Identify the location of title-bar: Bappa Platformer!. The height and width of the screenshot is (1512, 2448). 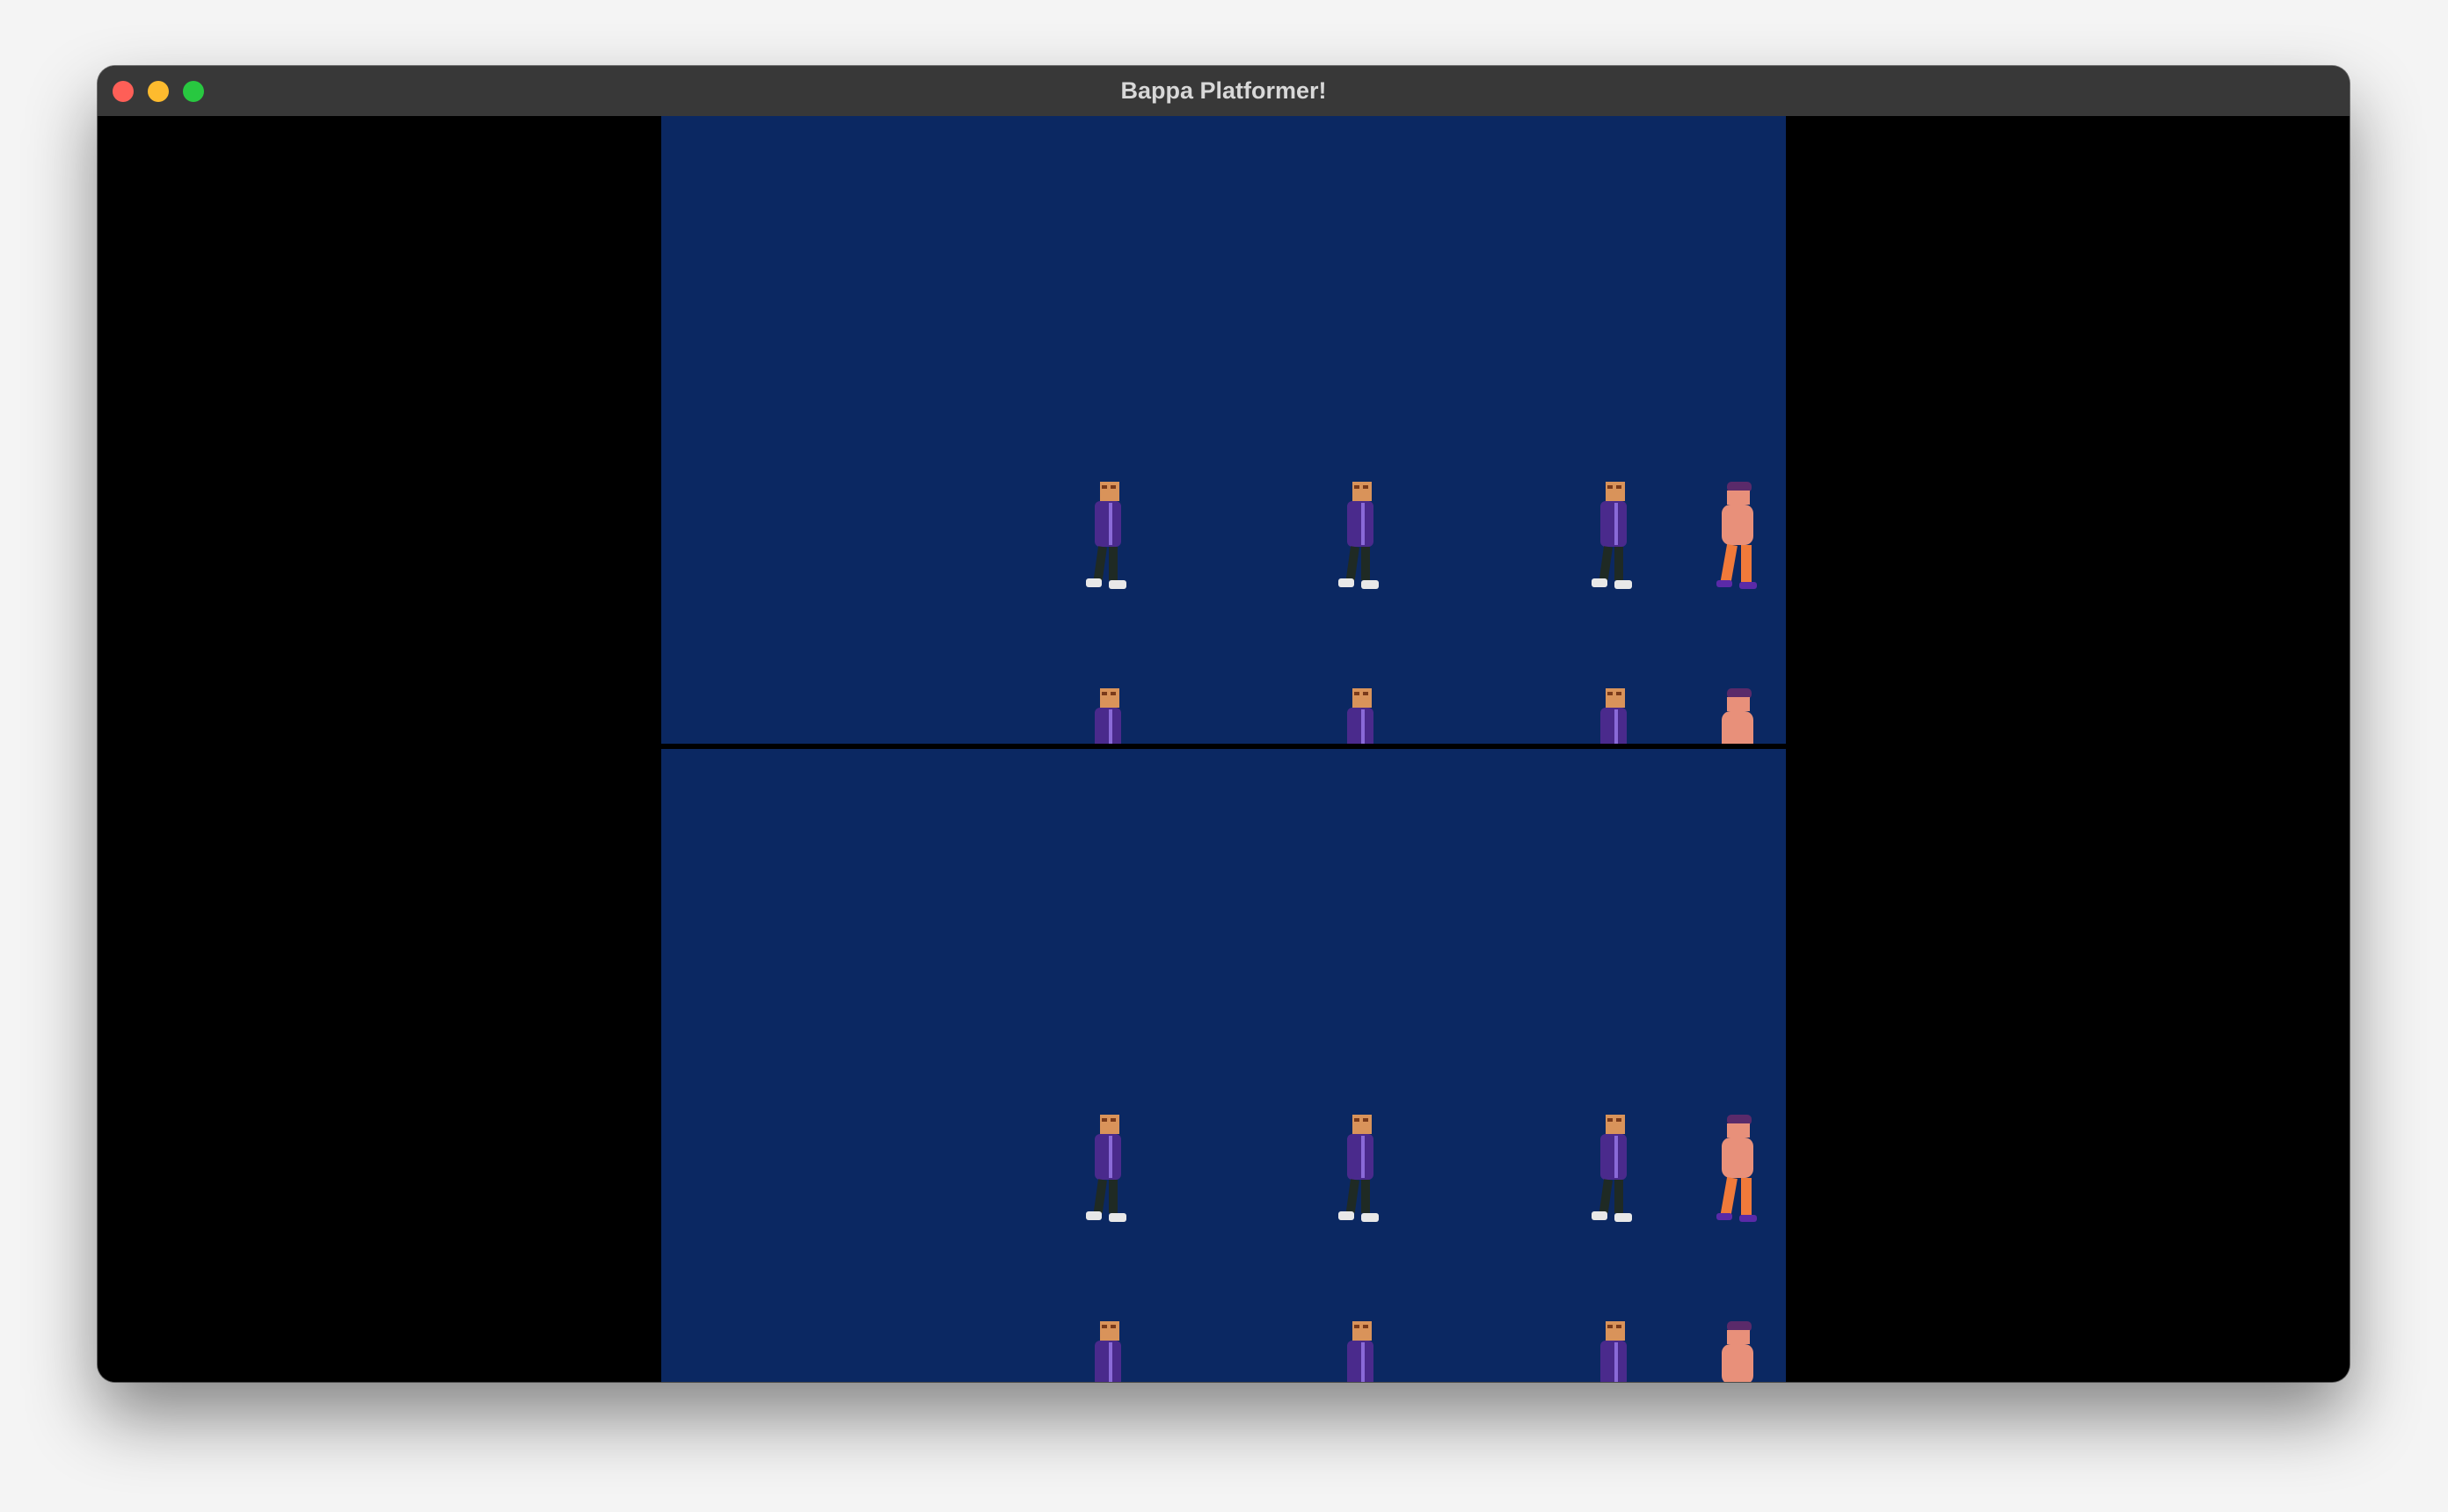
(1224, 92).